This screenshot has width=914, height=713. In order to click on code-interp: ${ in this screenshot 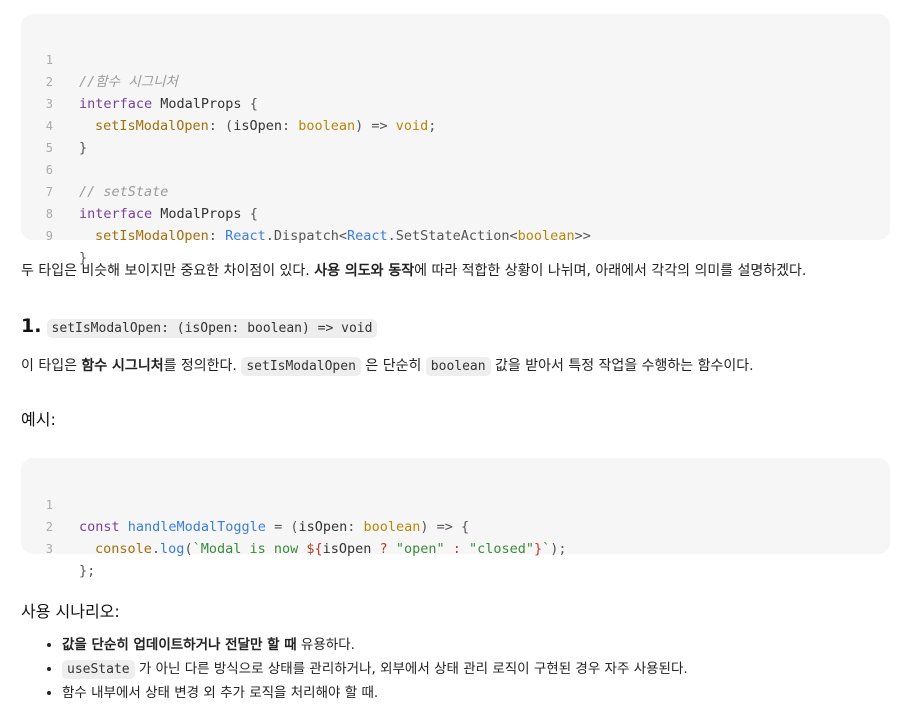, I will do `click(314, 549)`.